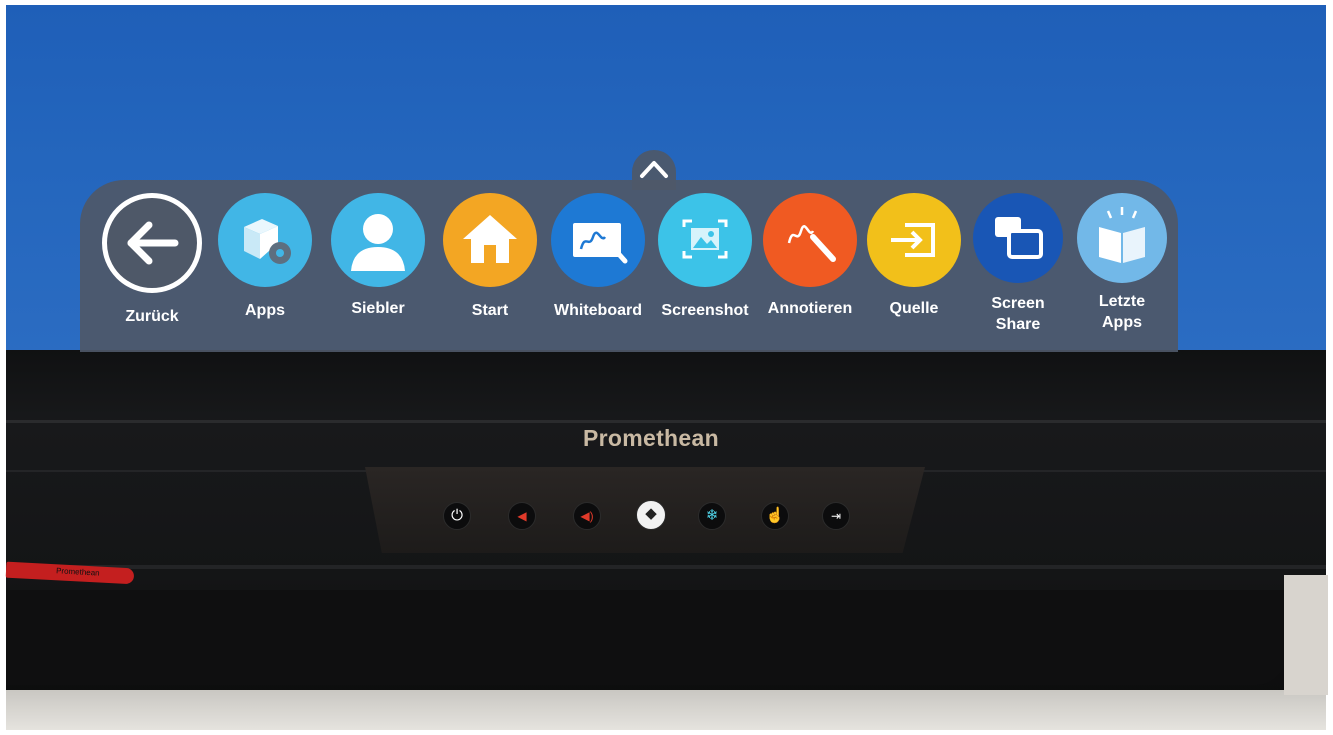 The height and width of the screenshot is (735, 1333). Describe the element at coordinates (1306, 635) in the screenshot. I see `wall` at that location.